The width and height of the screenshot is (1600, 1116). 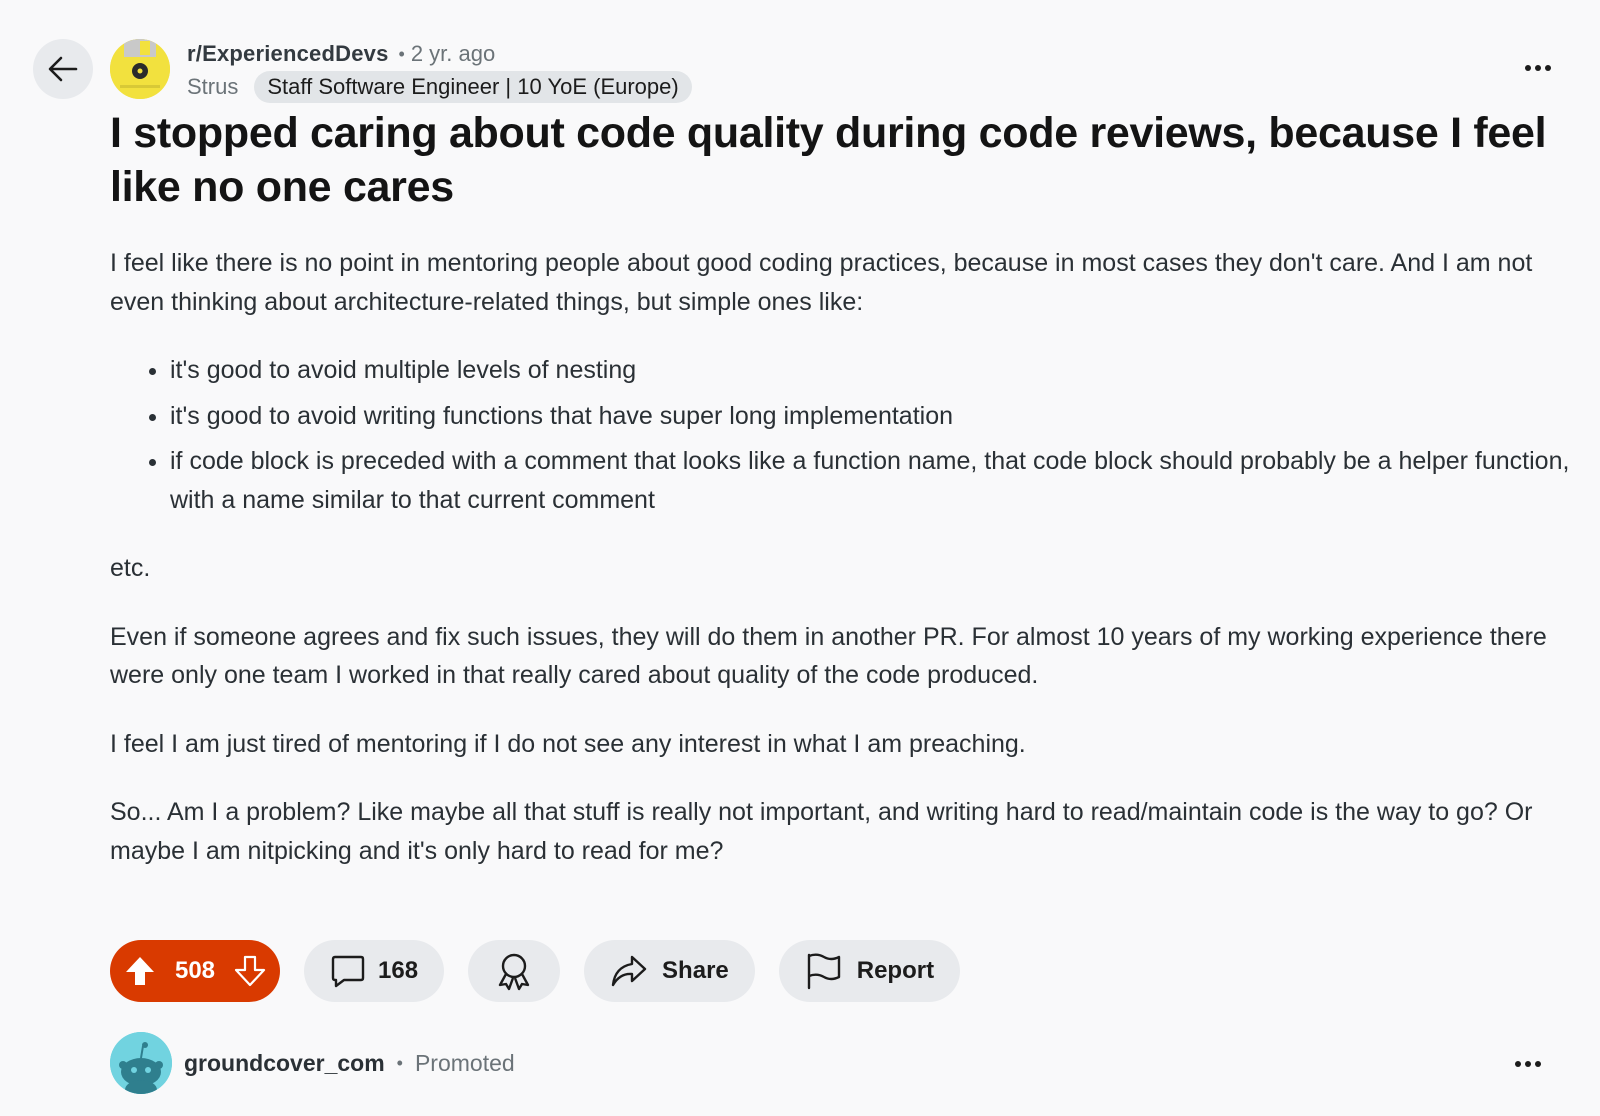 I want to click on meta-line-top: r/ExperiencedDevs • 2 yr. ago, so click(x=439, y=54).